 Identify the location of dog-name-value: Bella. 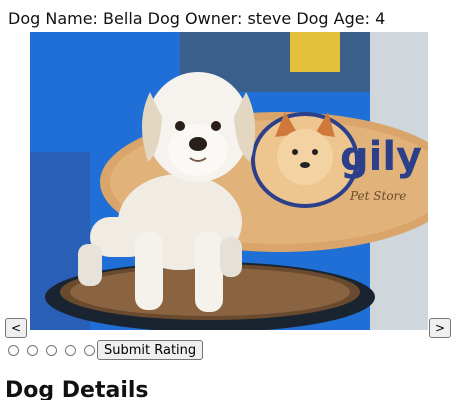
(123, 18).